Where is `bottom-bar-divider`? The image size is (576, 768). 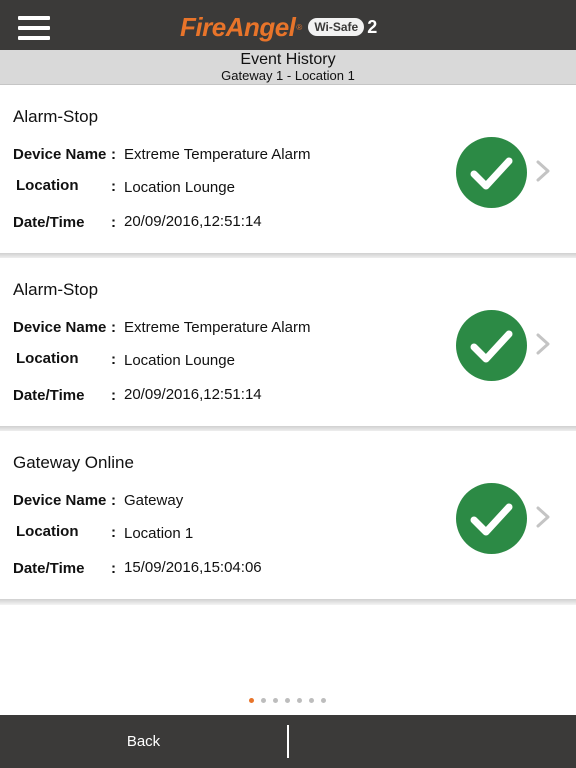
bottom-bar-divider is located at coordinates (288, 741).